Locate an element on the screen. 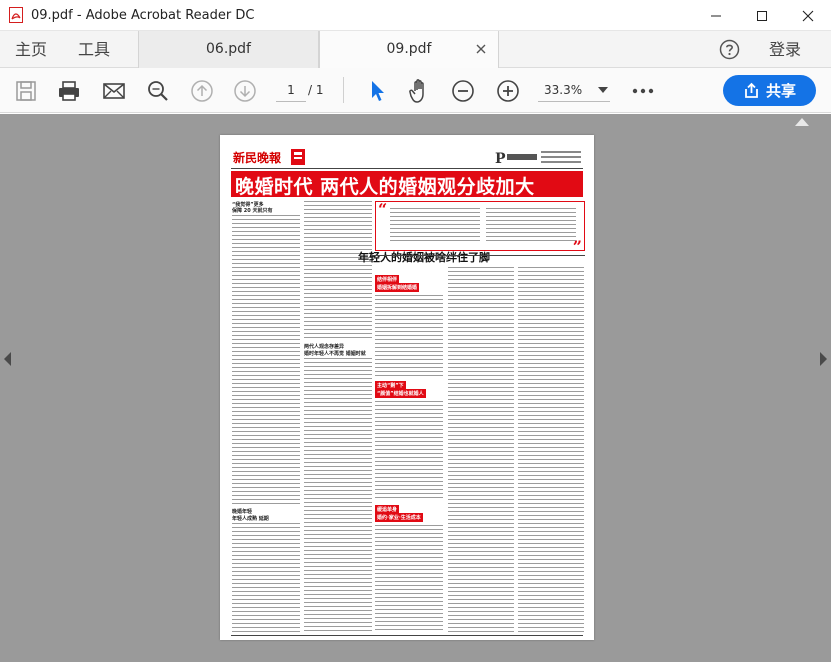 This screenshot has width=831, height=662. print-icon is located at coordinates (69, 91).